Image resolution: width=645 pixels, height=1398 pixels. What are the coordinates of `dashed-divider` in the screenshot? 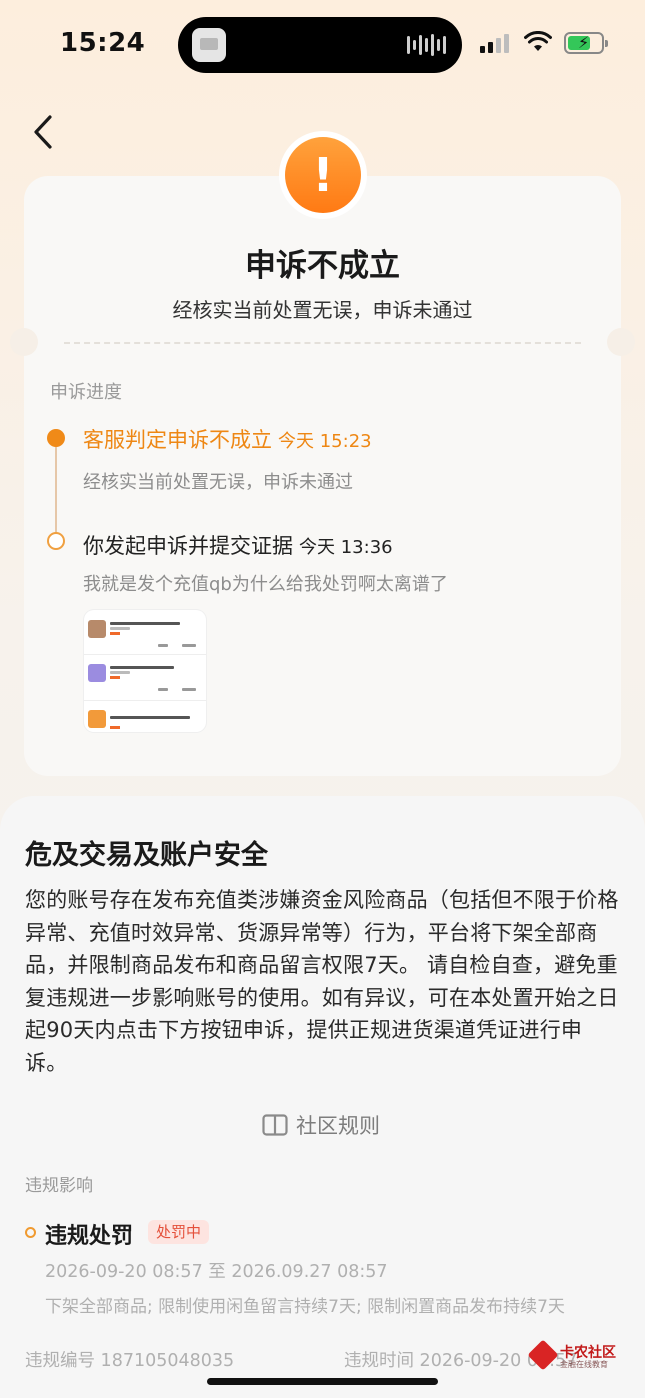 It's located at (322, 343).